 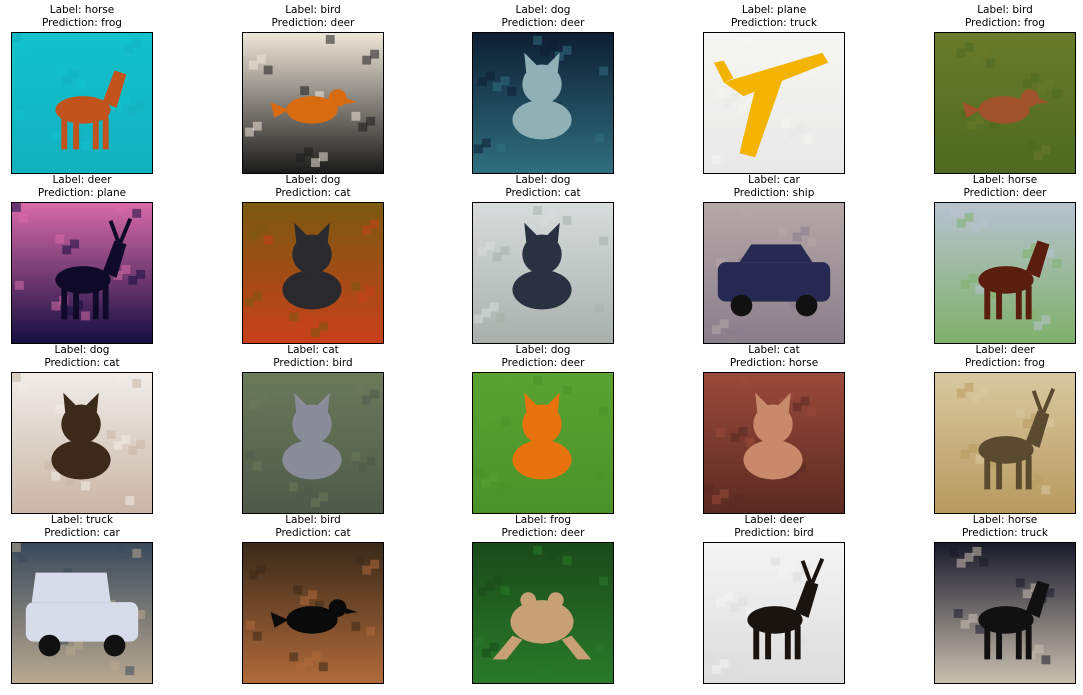 What do you see at coordinates (998, 187) in the screenshot?
I see `panel-caption: Label: horse Prediction: deer` at bounding box center [998, 187].